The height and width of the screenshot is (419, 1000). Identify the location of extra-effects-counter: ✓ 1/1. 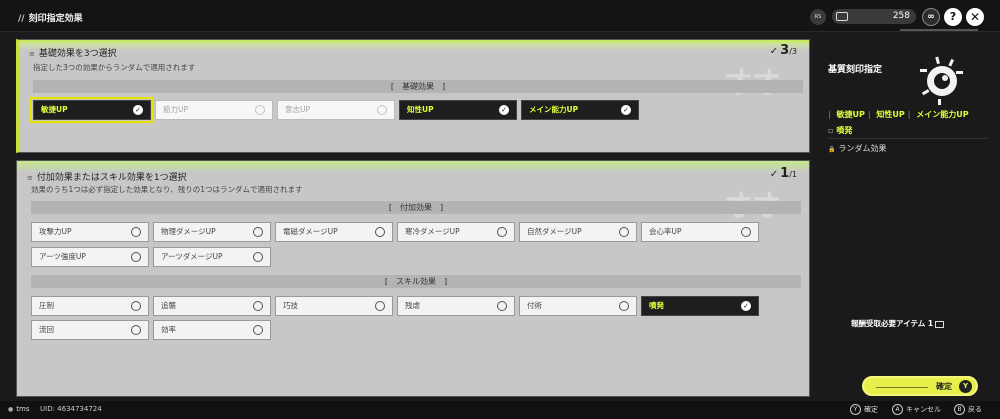
(783, 173).